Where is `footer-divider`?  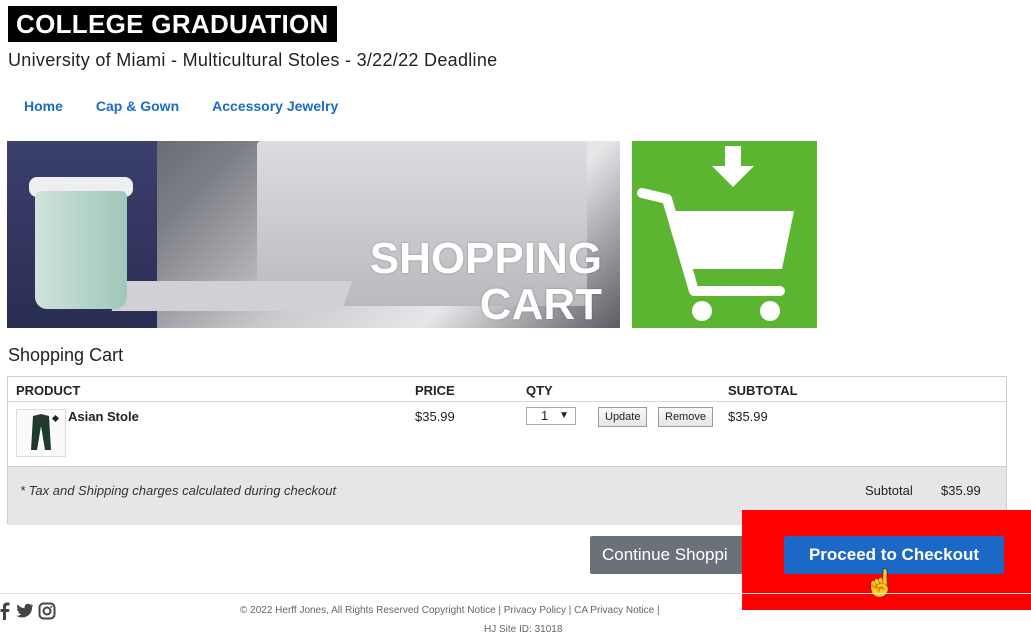
footer-divider is located at coordinates (515, 593).